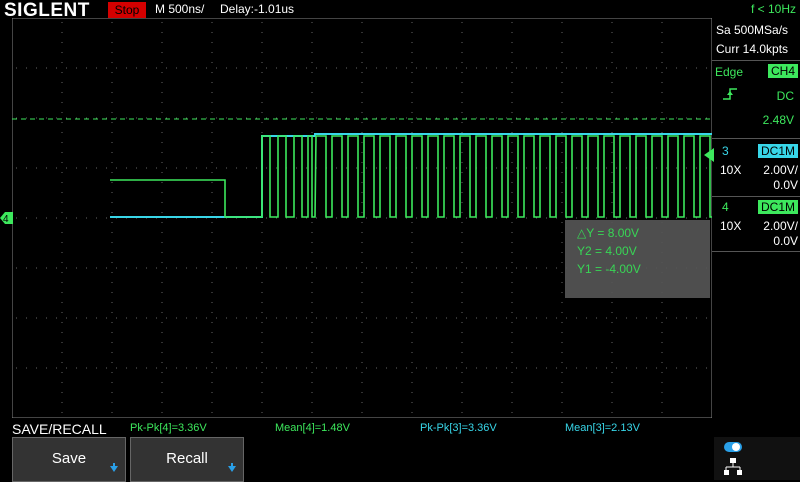 This screenshot has width=800, height=482. What do you see at coordinates (609, 269) in the screenshot?
I see `cursor-y1: Y1 = -4.00V` at bounding box center [609, 269].